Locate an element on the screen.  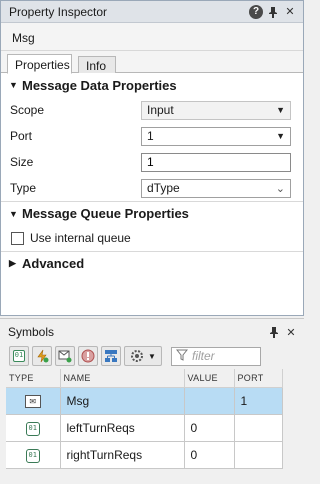
settings-dropdown-button: ▼ is located at coordinates (143, 356).